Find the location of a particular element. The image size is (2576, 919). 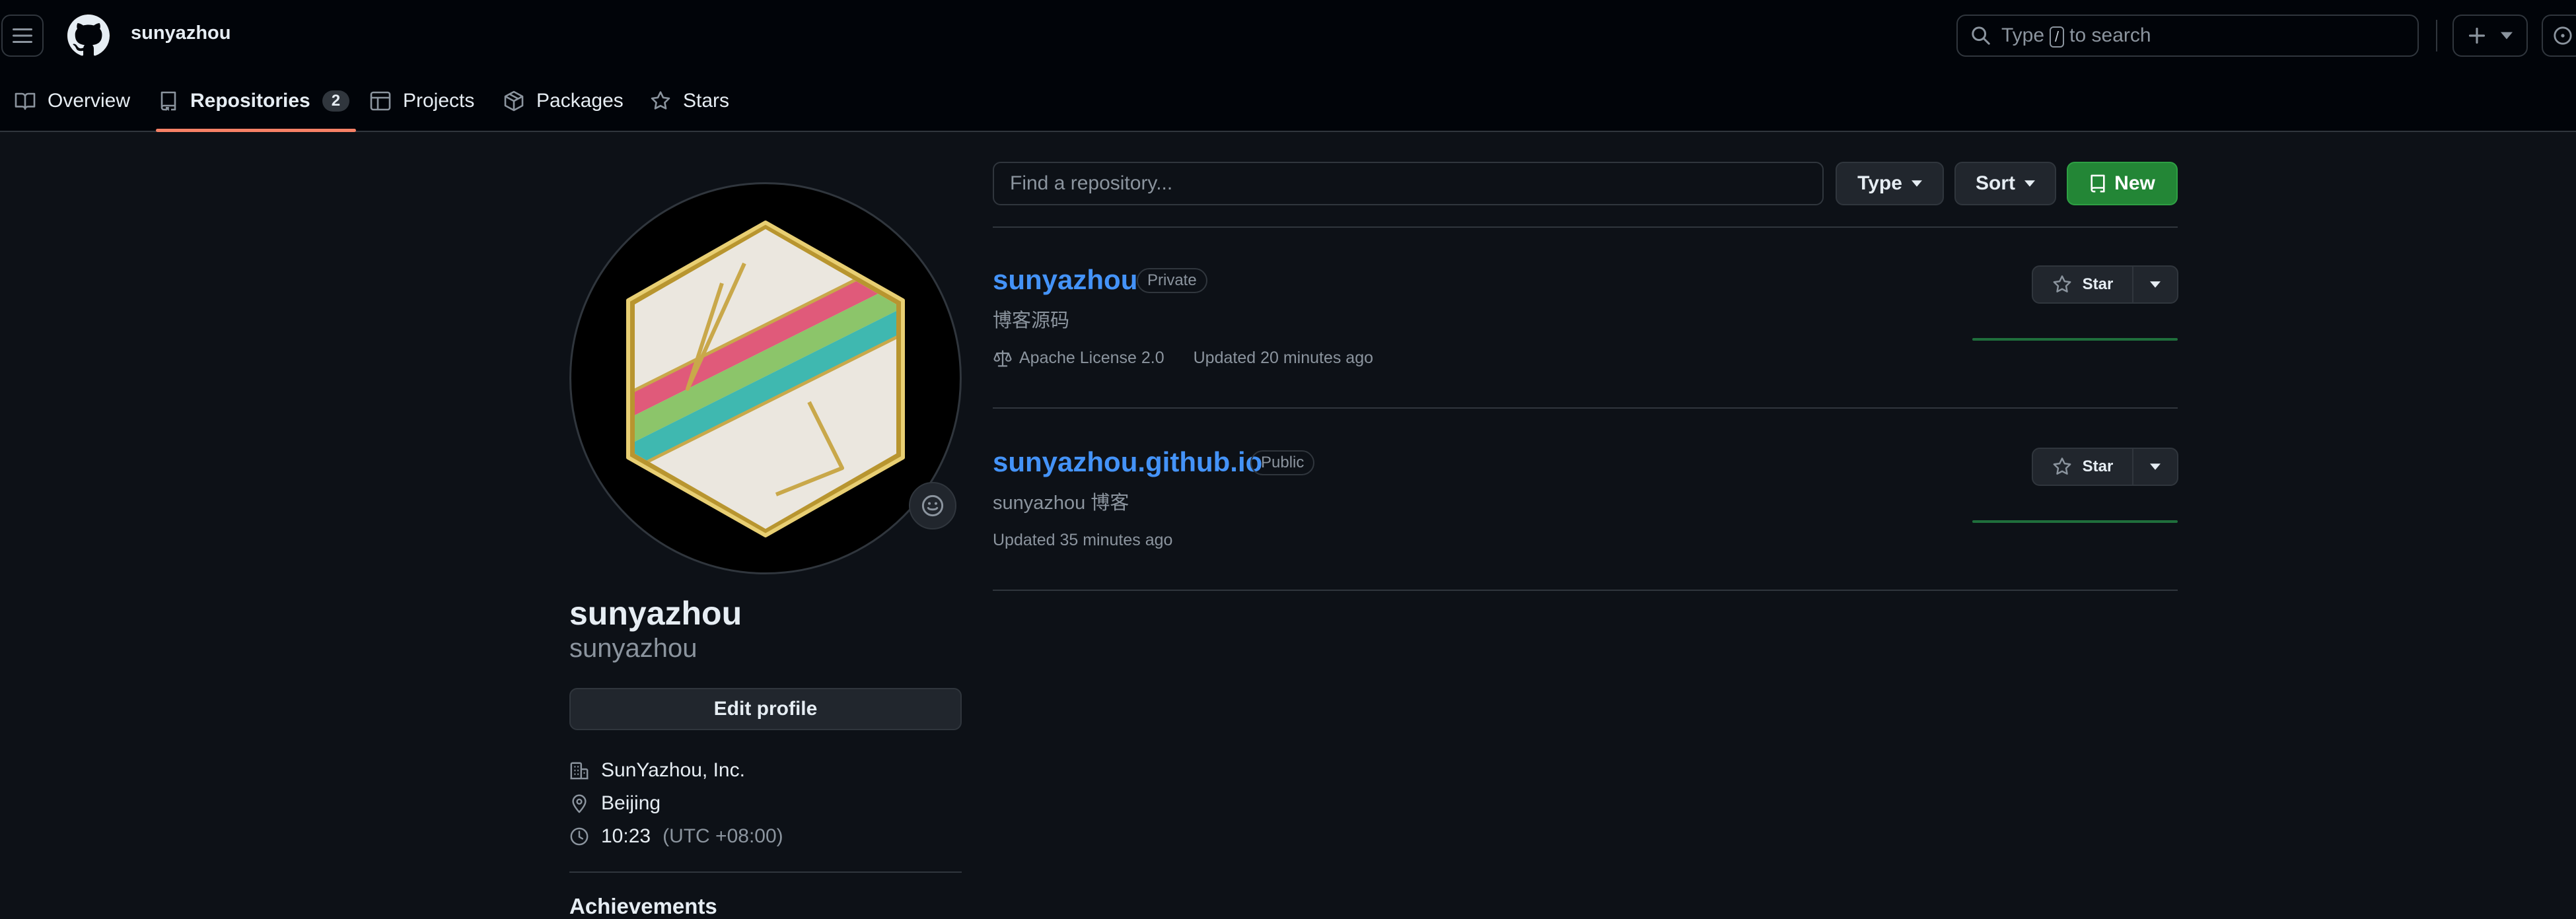

type-filter-button: Type is located at coordinates (1890, 184).